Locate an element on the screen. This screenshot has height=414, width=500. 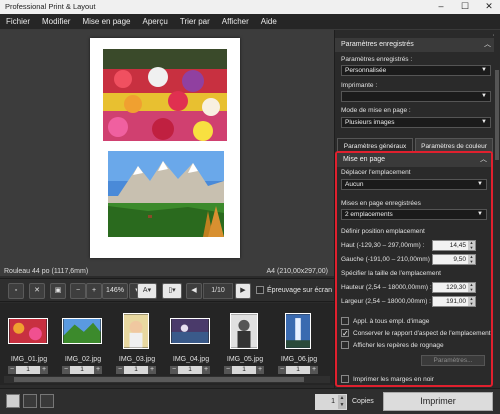
print-button: Imprimer is located at coordinates (438, 401).